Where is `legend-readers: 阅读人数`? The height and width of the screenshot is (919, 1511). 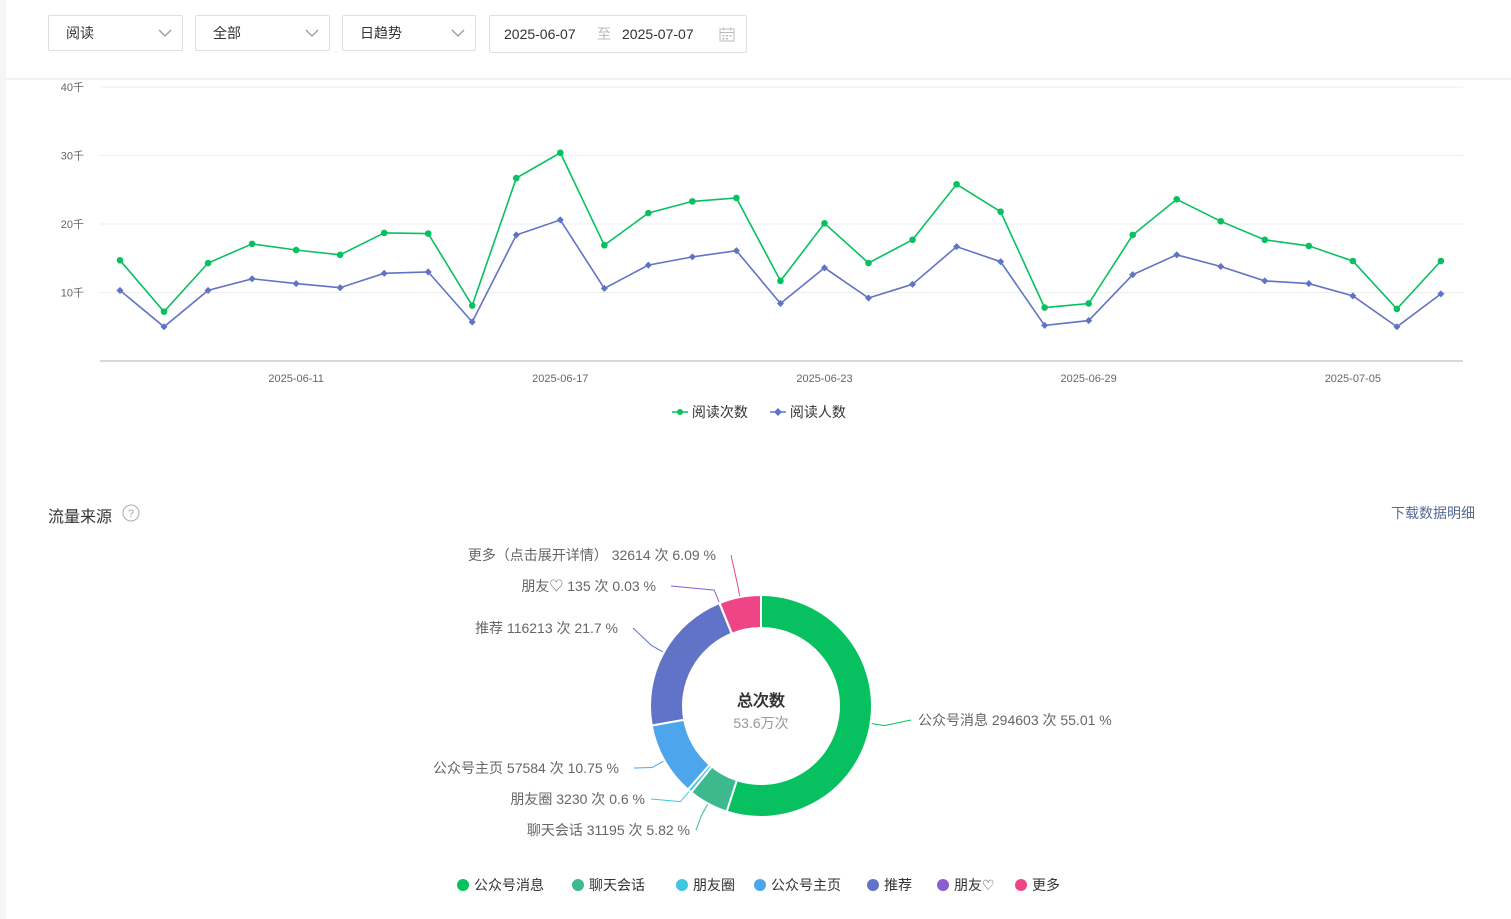 legend-readers: 阅读人数 is located at coordinates (808, 412).